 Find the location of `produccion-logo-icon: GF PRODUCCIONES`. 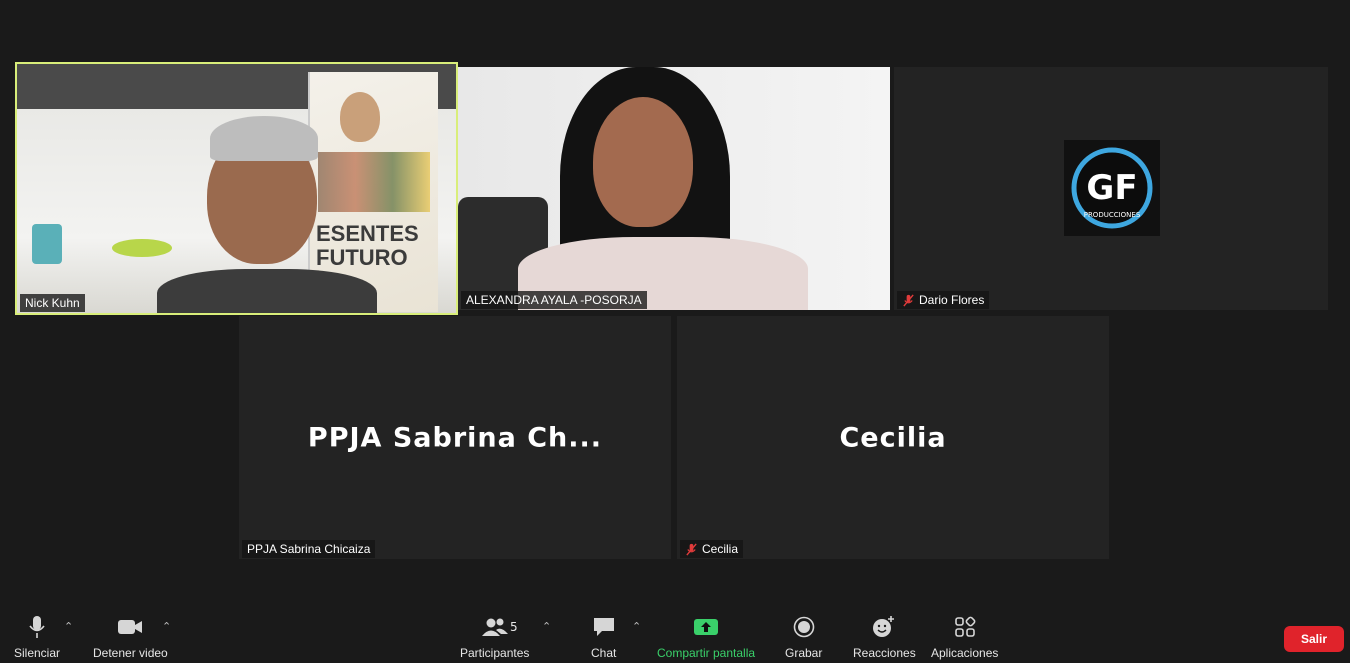

produccion-logo-icon: GF PRODUCCIONES is located at coordinates (1112, 188).